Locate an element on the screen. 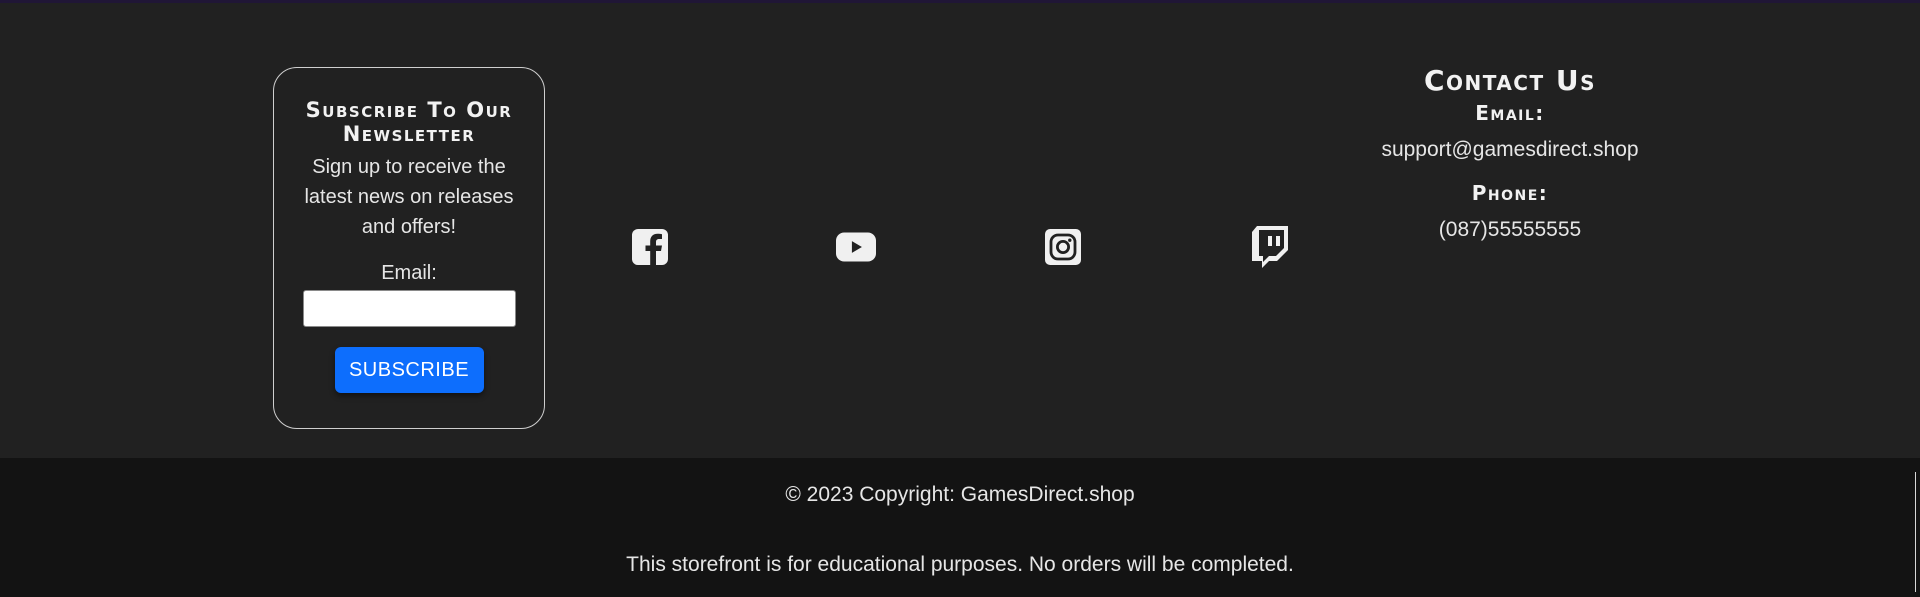 The height and width of the screenshot is (597, 1920). newsletter-email-label: Email: is located at coordinates (409, 273).